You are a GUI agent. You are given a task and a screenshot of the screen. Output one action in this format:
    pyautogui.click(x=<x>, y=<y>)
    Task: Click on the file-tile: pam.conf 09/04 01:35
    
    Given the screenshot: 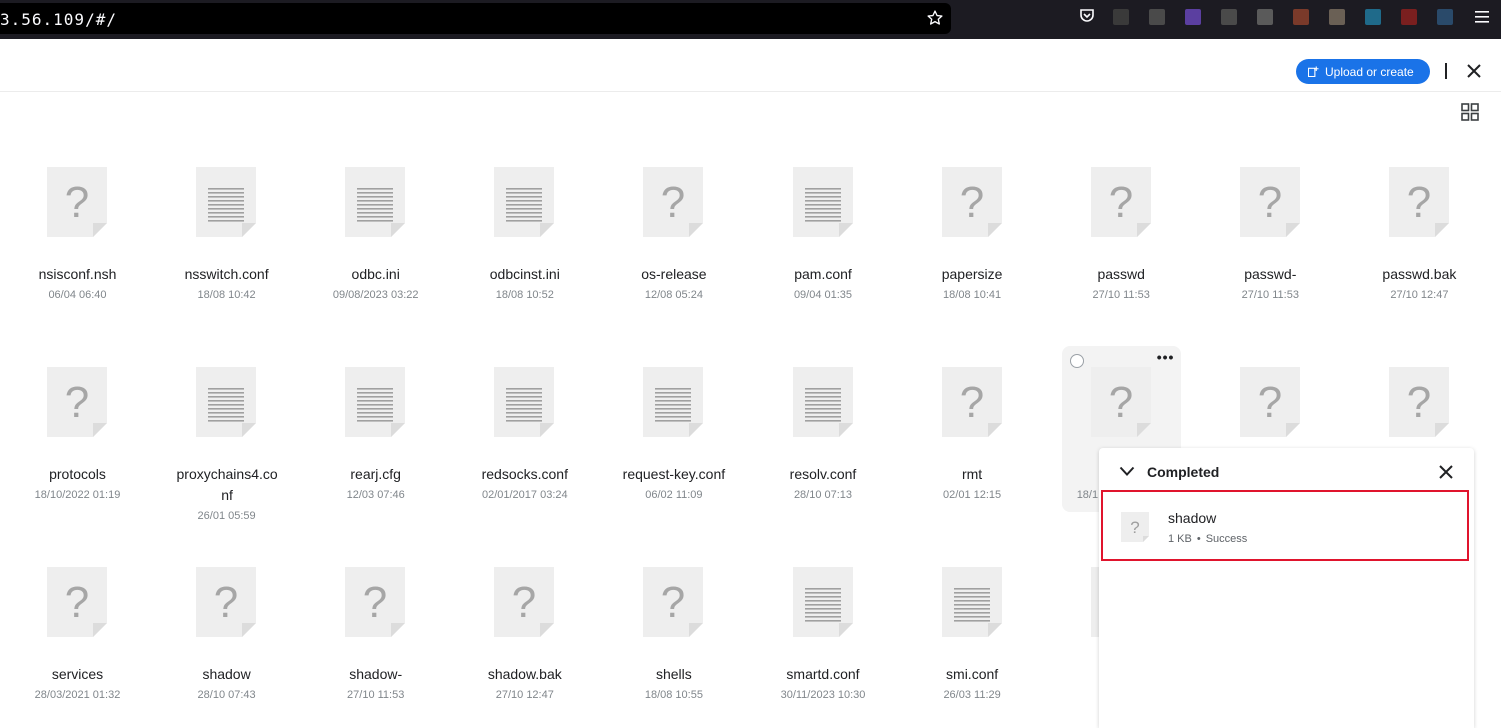 What is the action you would take?
    pyautogui.click(x=823, y=230)
    